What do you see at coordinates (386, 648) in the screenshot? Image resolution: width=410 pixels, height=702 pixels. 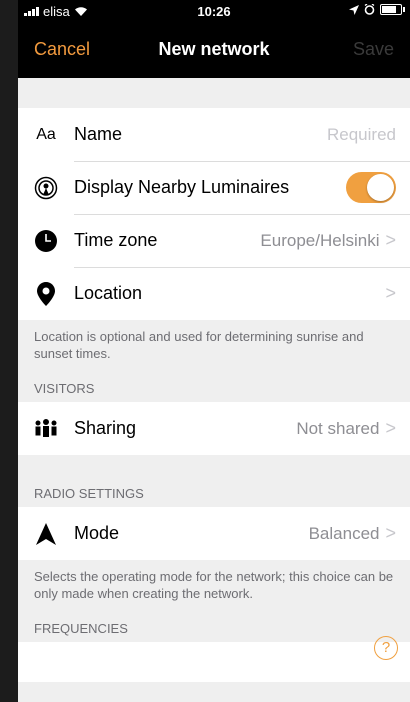 I see `help-icon: ?` at bounding box center [386, 648].